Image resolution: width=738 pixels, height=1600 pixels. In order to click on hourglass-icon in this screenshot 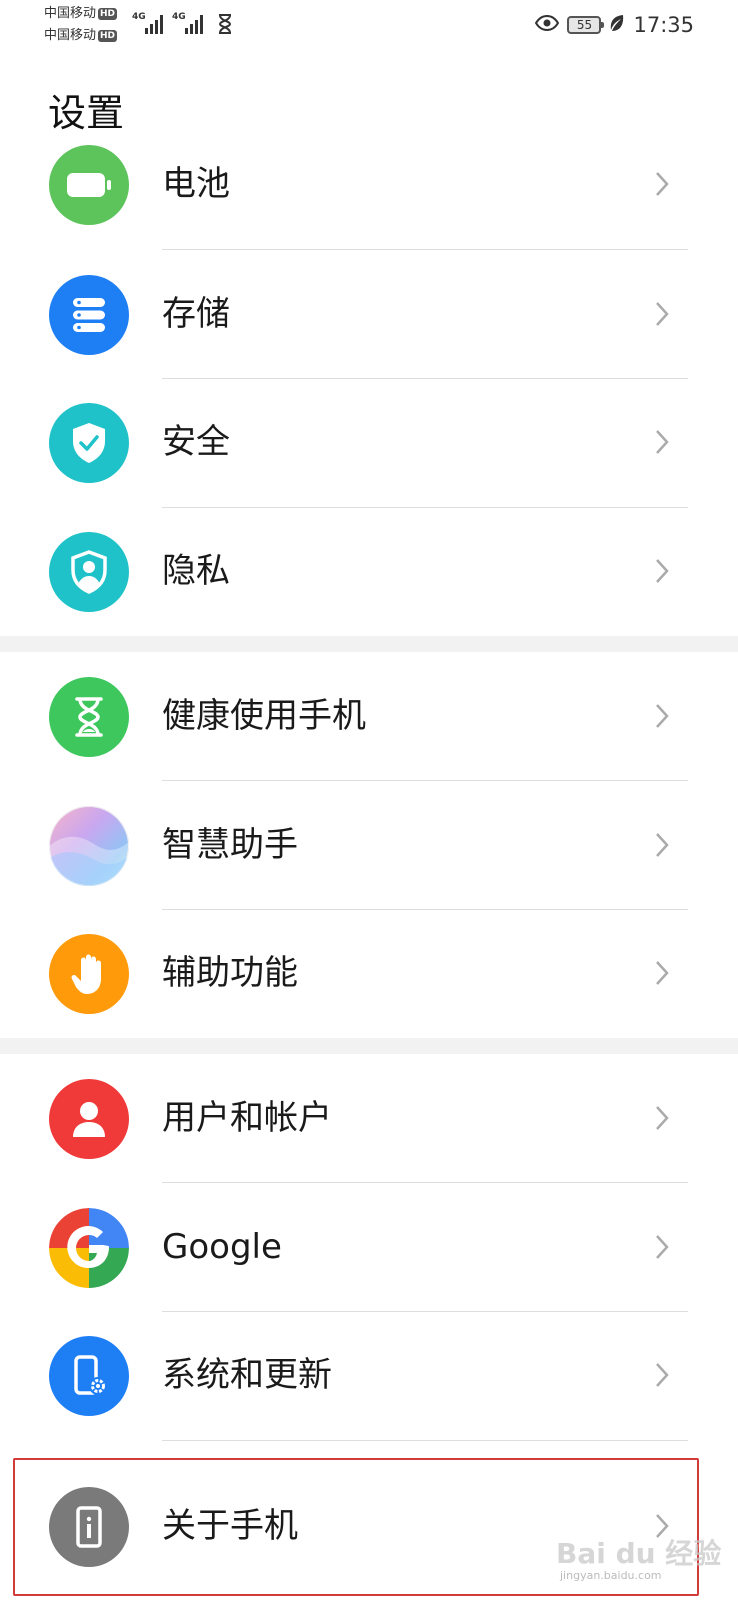, I will do `click(89, 717)`.